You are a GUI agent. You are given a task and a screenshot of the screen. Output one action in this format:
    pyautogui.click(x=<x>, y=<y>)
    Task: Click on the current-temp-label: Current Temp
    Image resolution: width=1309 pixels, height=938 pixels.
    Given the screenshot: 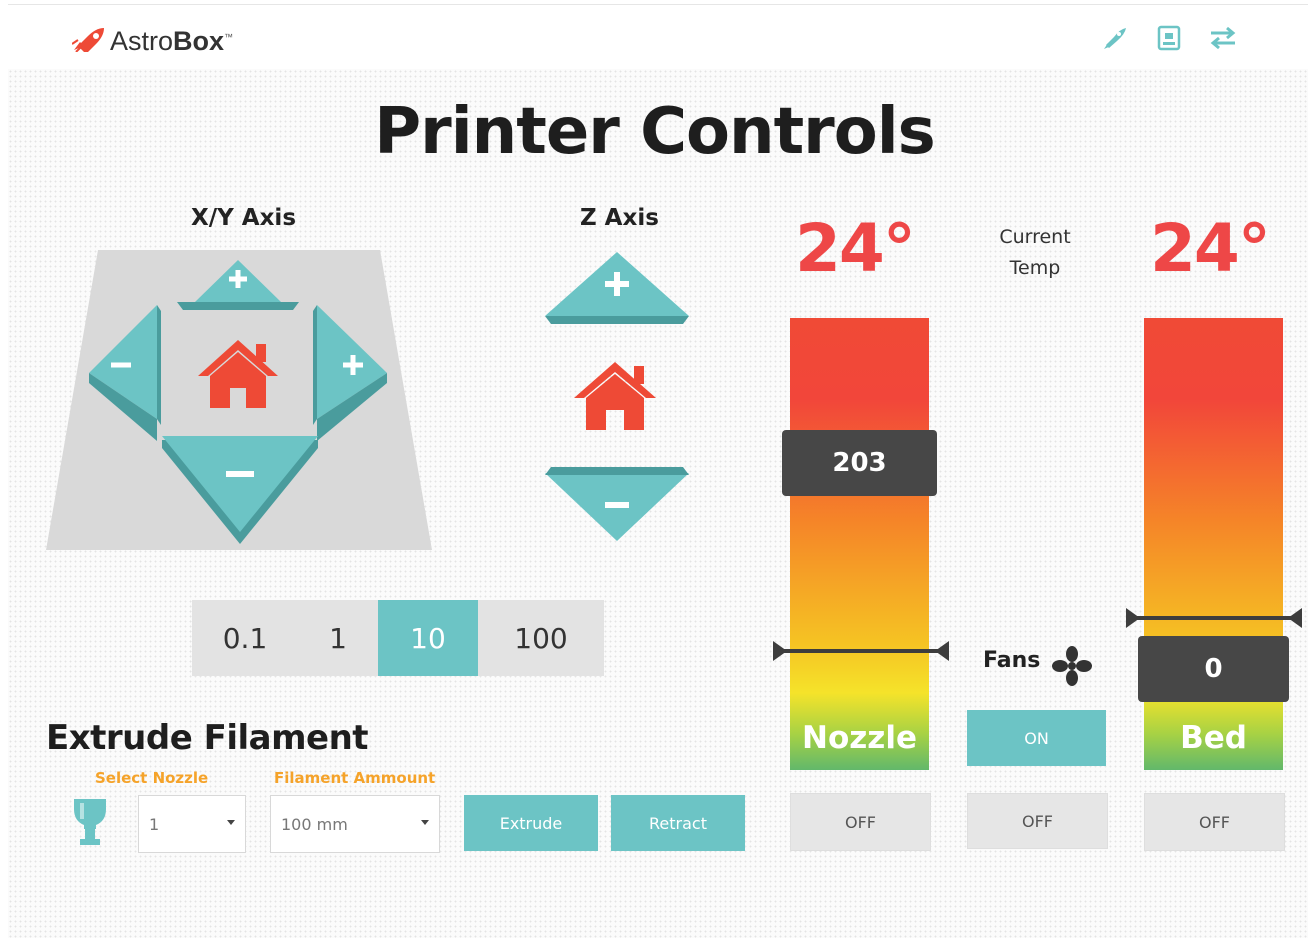 What is the action you would take?
    pyautogui.click(x=1035, y=253)
    